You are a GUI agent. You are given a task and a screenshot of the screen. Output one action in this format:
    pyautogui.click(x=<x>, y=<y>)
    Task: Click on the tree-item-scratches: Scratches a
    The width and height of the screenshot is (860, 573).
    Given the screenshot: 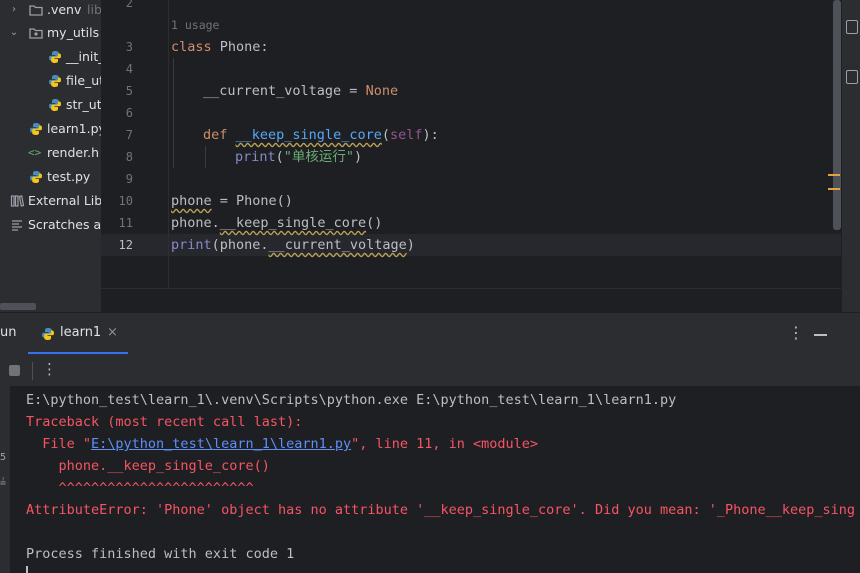 What is the action you would take?
    pyautogui.click(x=50, y=225)
    